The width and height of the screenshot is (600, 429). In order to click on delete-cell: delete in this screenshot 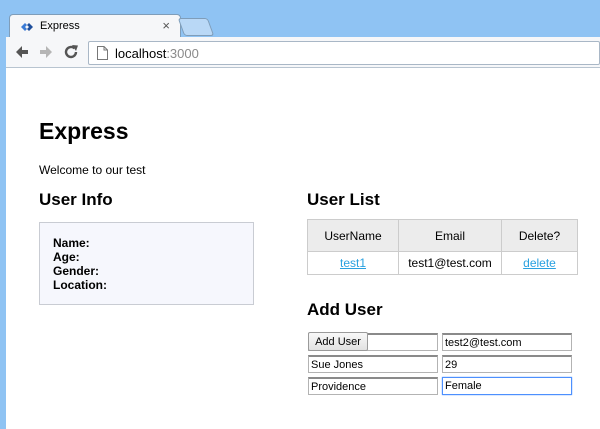, I will do `click(539, 263)`.